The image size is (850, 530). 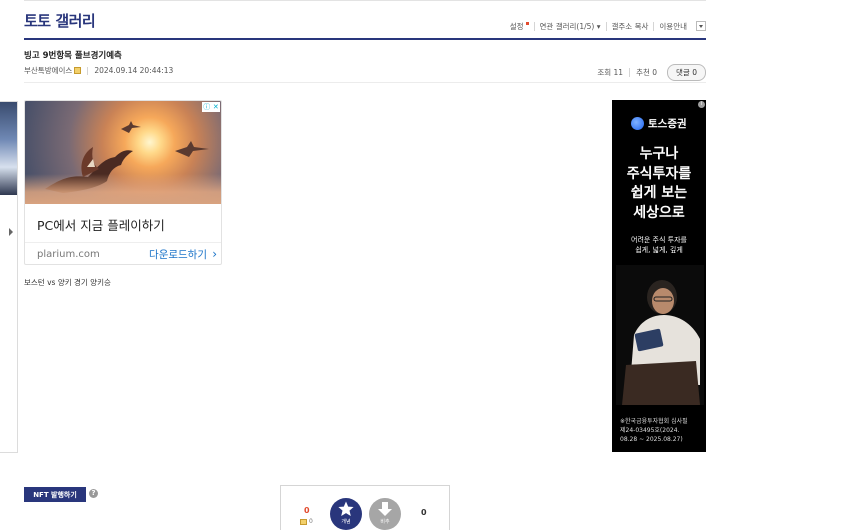 What do you see at coordinates (123, 152) in the screenshot?
I see `ad-image` at bounding box center [123, 152].